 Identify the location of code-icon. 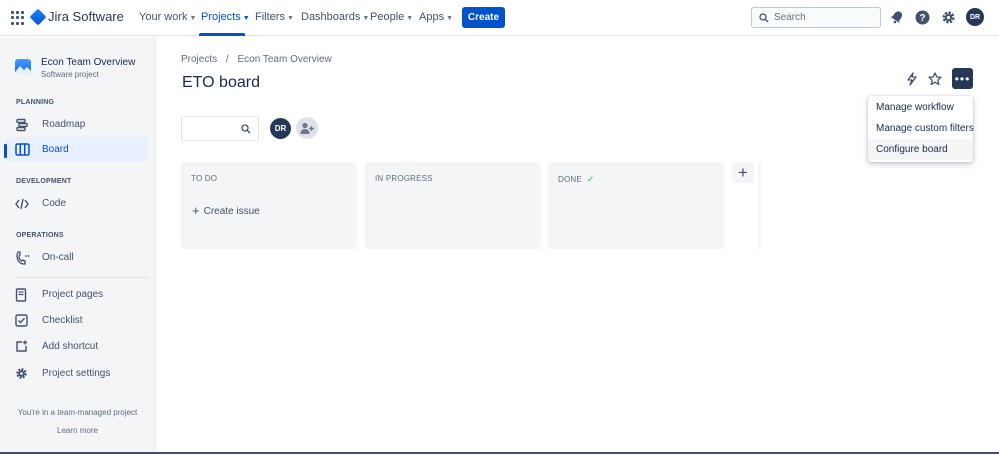
(26, 204).